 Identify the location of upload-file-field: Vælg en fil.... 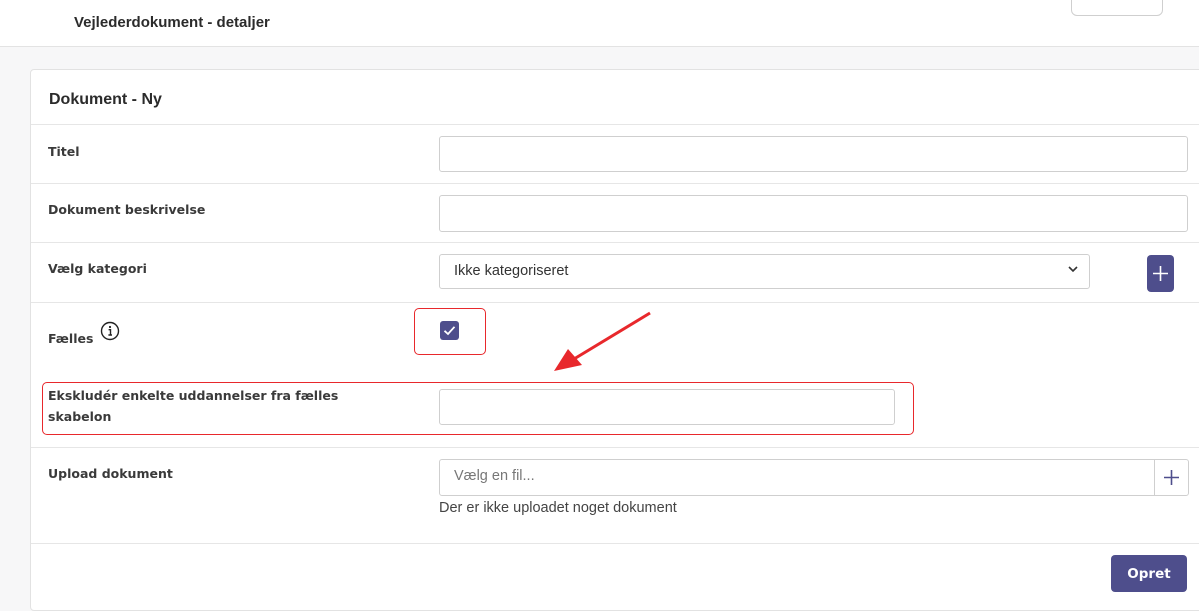
(814, 477).